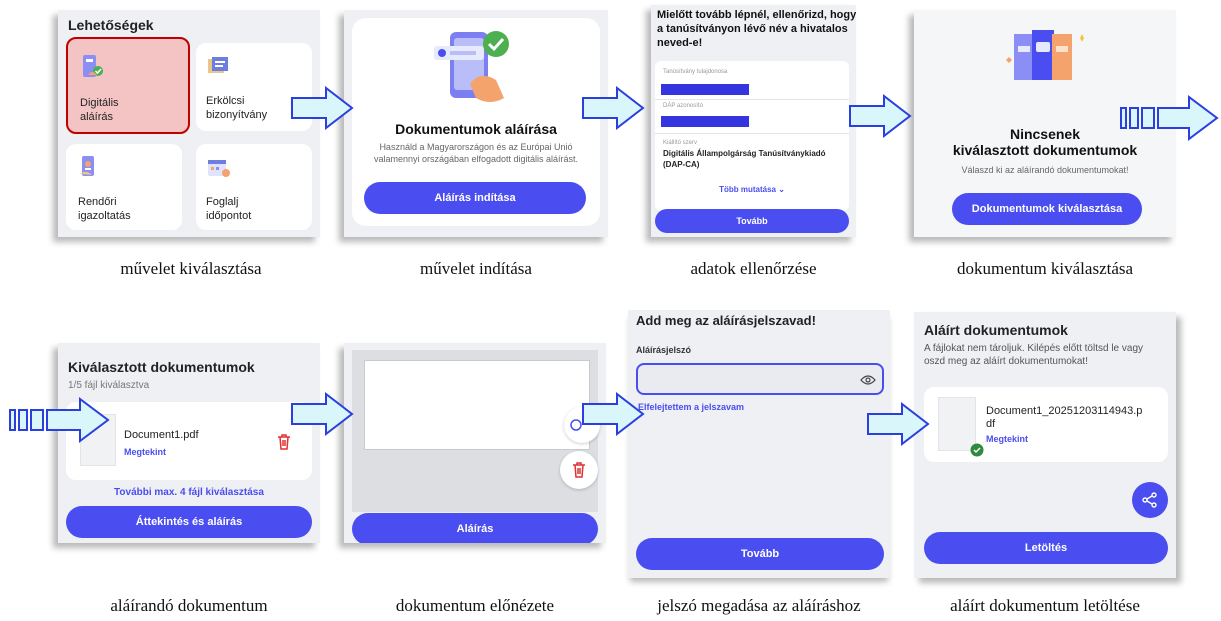 This screenshot has height=621, width=1221. I want to click on tile-label-1a: Digitális, so click(99, 103).